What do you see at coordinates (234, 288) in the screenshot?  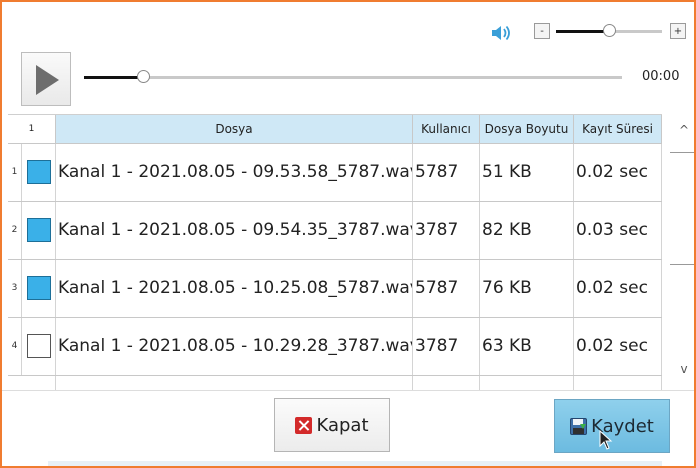 I see `file-name-cell: Kanal 1 - 2021.08.05 - 10.25.08_5787.wav` at bounding box center [234, 288].